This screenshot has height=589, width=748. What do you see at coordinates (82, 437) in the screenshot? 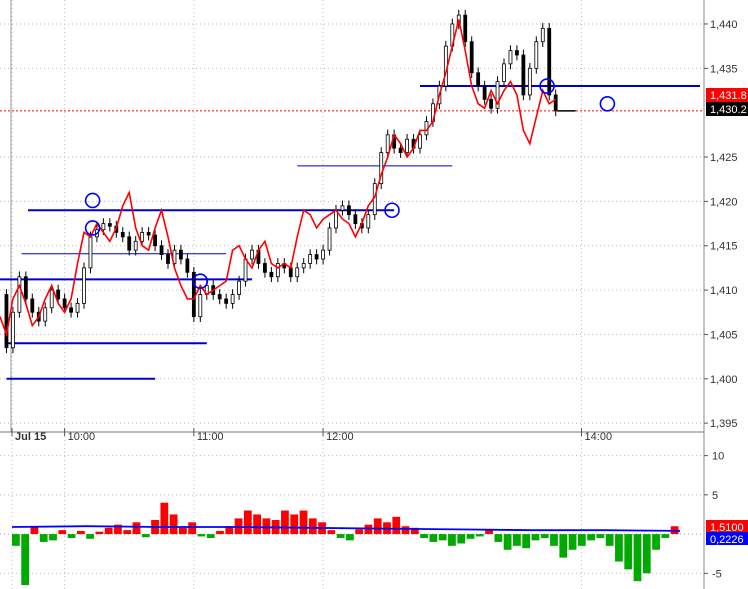
I see `time-tick-label: 10:00` at bounding box center [82, 437].